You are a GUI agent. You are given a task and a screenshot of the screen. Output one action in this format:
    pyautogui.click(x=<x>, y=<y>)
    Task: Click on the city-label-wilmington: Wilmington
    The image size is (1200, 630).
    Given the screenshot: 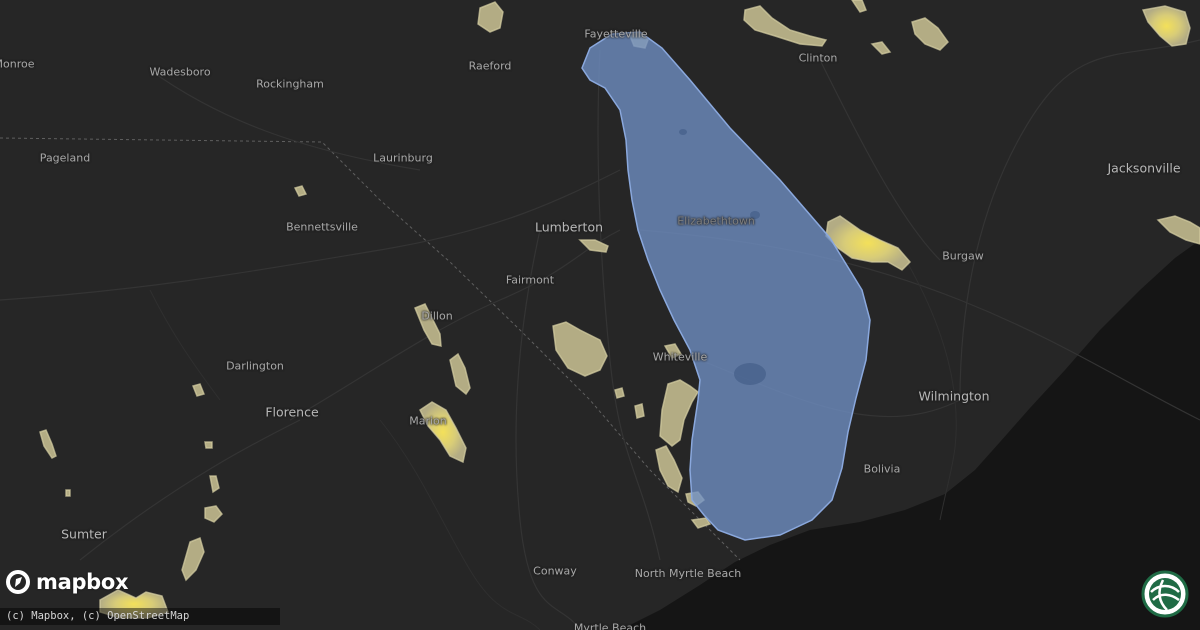 What is the action you would take?
    pyautogui.click(x=954, y=396)
    